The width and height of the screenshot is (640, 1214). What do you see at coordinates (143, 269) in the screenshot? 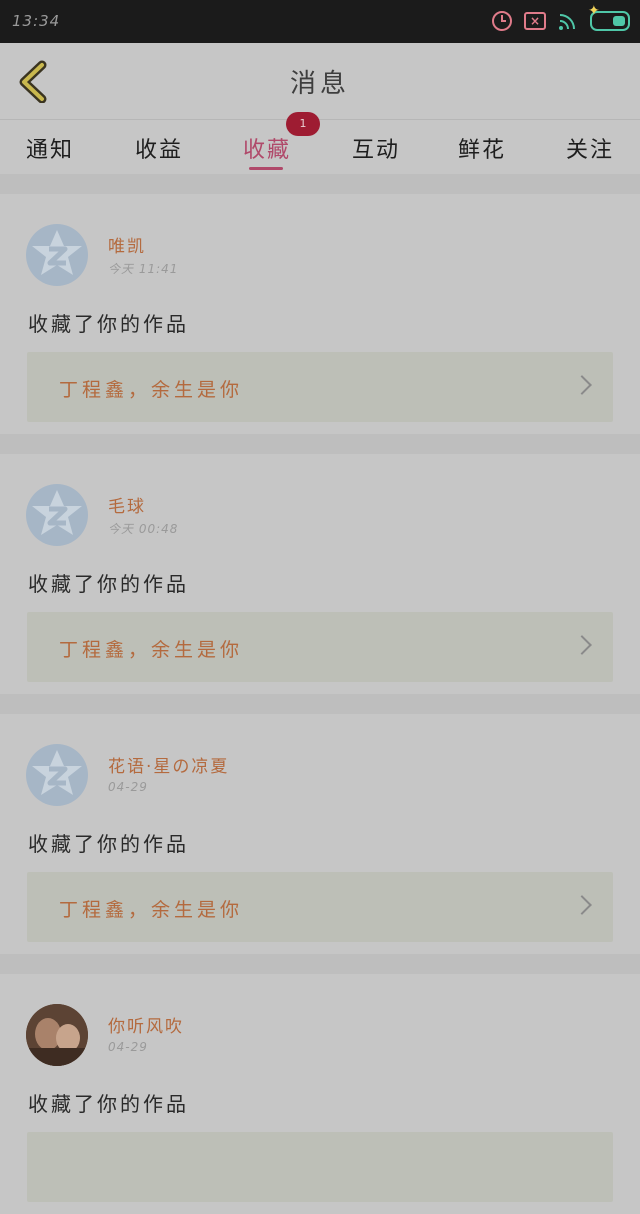
I see `timestamp: 今天 11:41` at bounding box center [143, 269].